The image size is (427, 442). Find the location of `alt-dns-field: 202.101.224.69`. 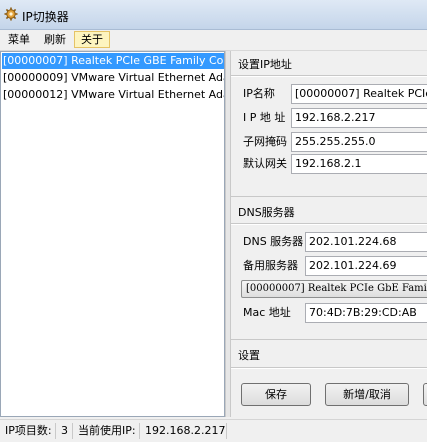

alt-dns-field: 202.101.224.69 is located at coordinates (366, 266).